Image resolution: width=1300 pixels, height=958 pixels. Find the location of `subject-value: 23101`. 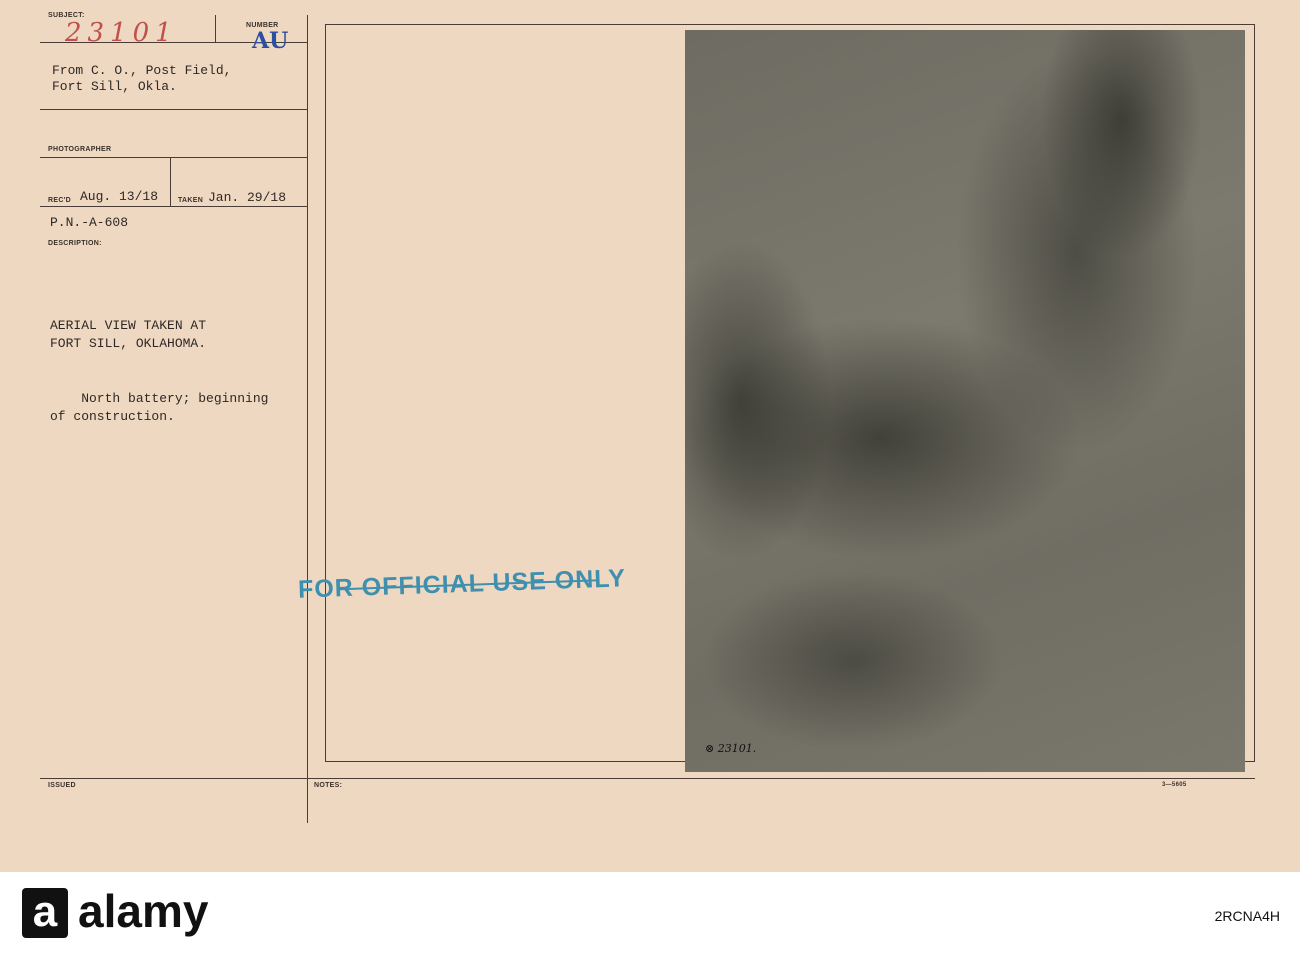

subject-value: 23101 is located at coordinates (121, 33).